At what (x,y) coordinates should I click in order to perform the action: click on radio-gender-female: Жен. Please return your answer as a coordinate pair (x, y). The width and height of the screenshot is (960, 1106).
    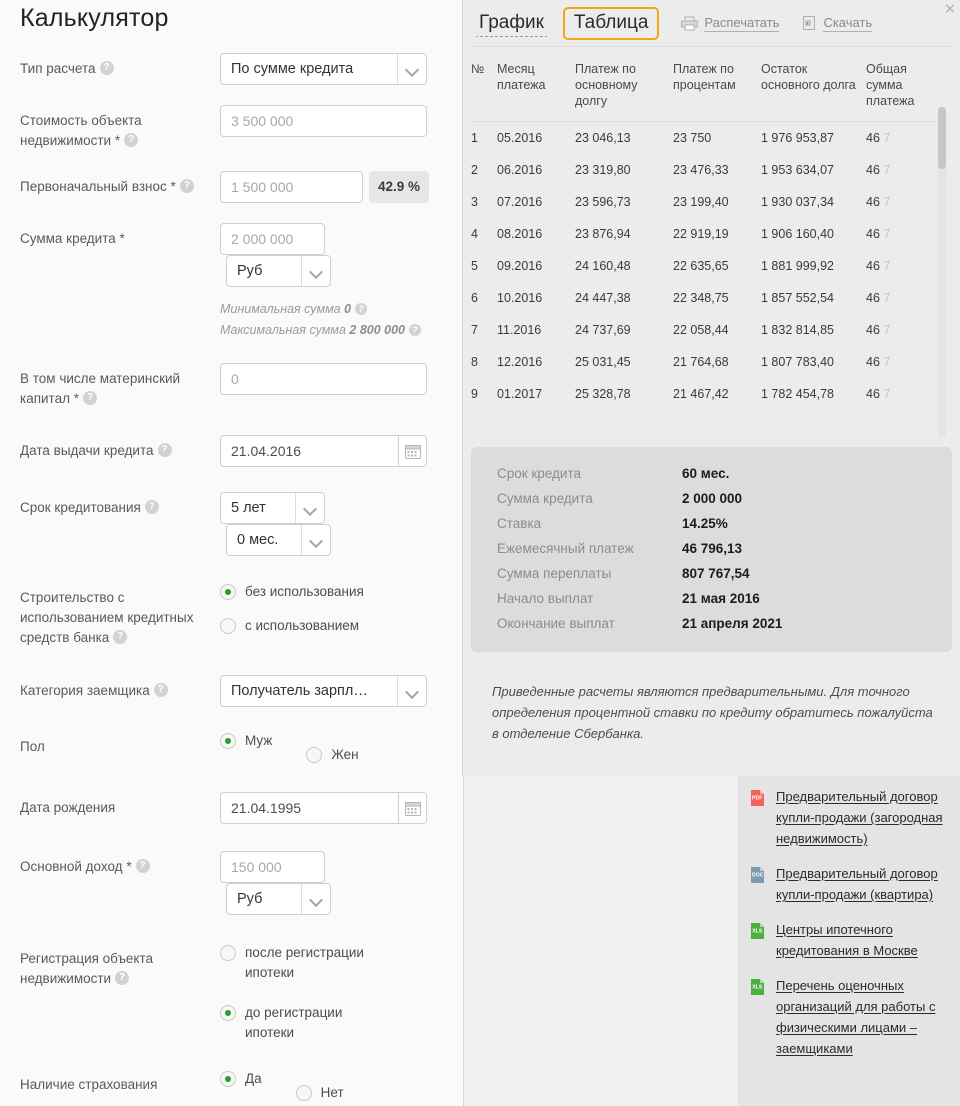
    Looking at the image, I should click on (332, 755).